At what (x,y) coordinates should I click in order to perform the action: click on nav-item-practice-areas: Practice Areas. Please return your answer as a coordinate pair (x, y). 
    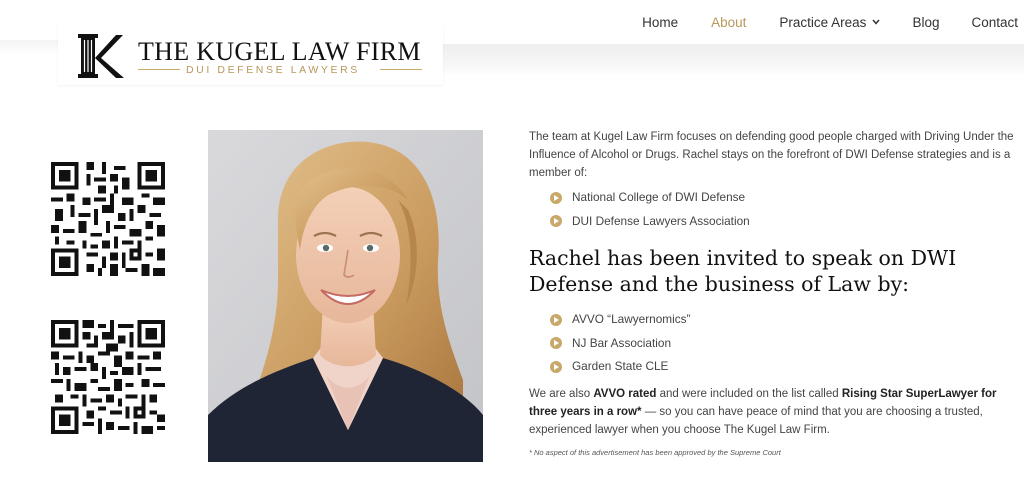
    Looking at the image, I should click on (830, 22).